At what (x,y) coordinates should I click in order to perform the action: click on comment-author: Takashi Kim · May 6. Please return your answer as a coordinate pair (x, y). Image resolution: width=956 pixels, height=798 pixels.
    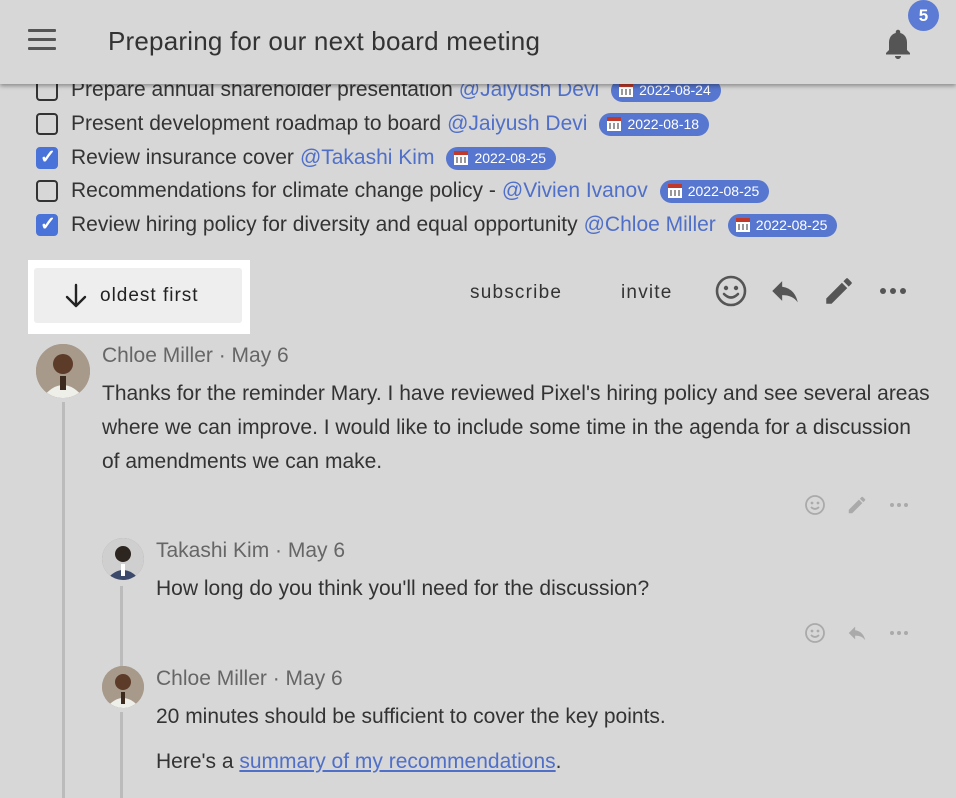
    Looking at the image, I should click on (251, 550).